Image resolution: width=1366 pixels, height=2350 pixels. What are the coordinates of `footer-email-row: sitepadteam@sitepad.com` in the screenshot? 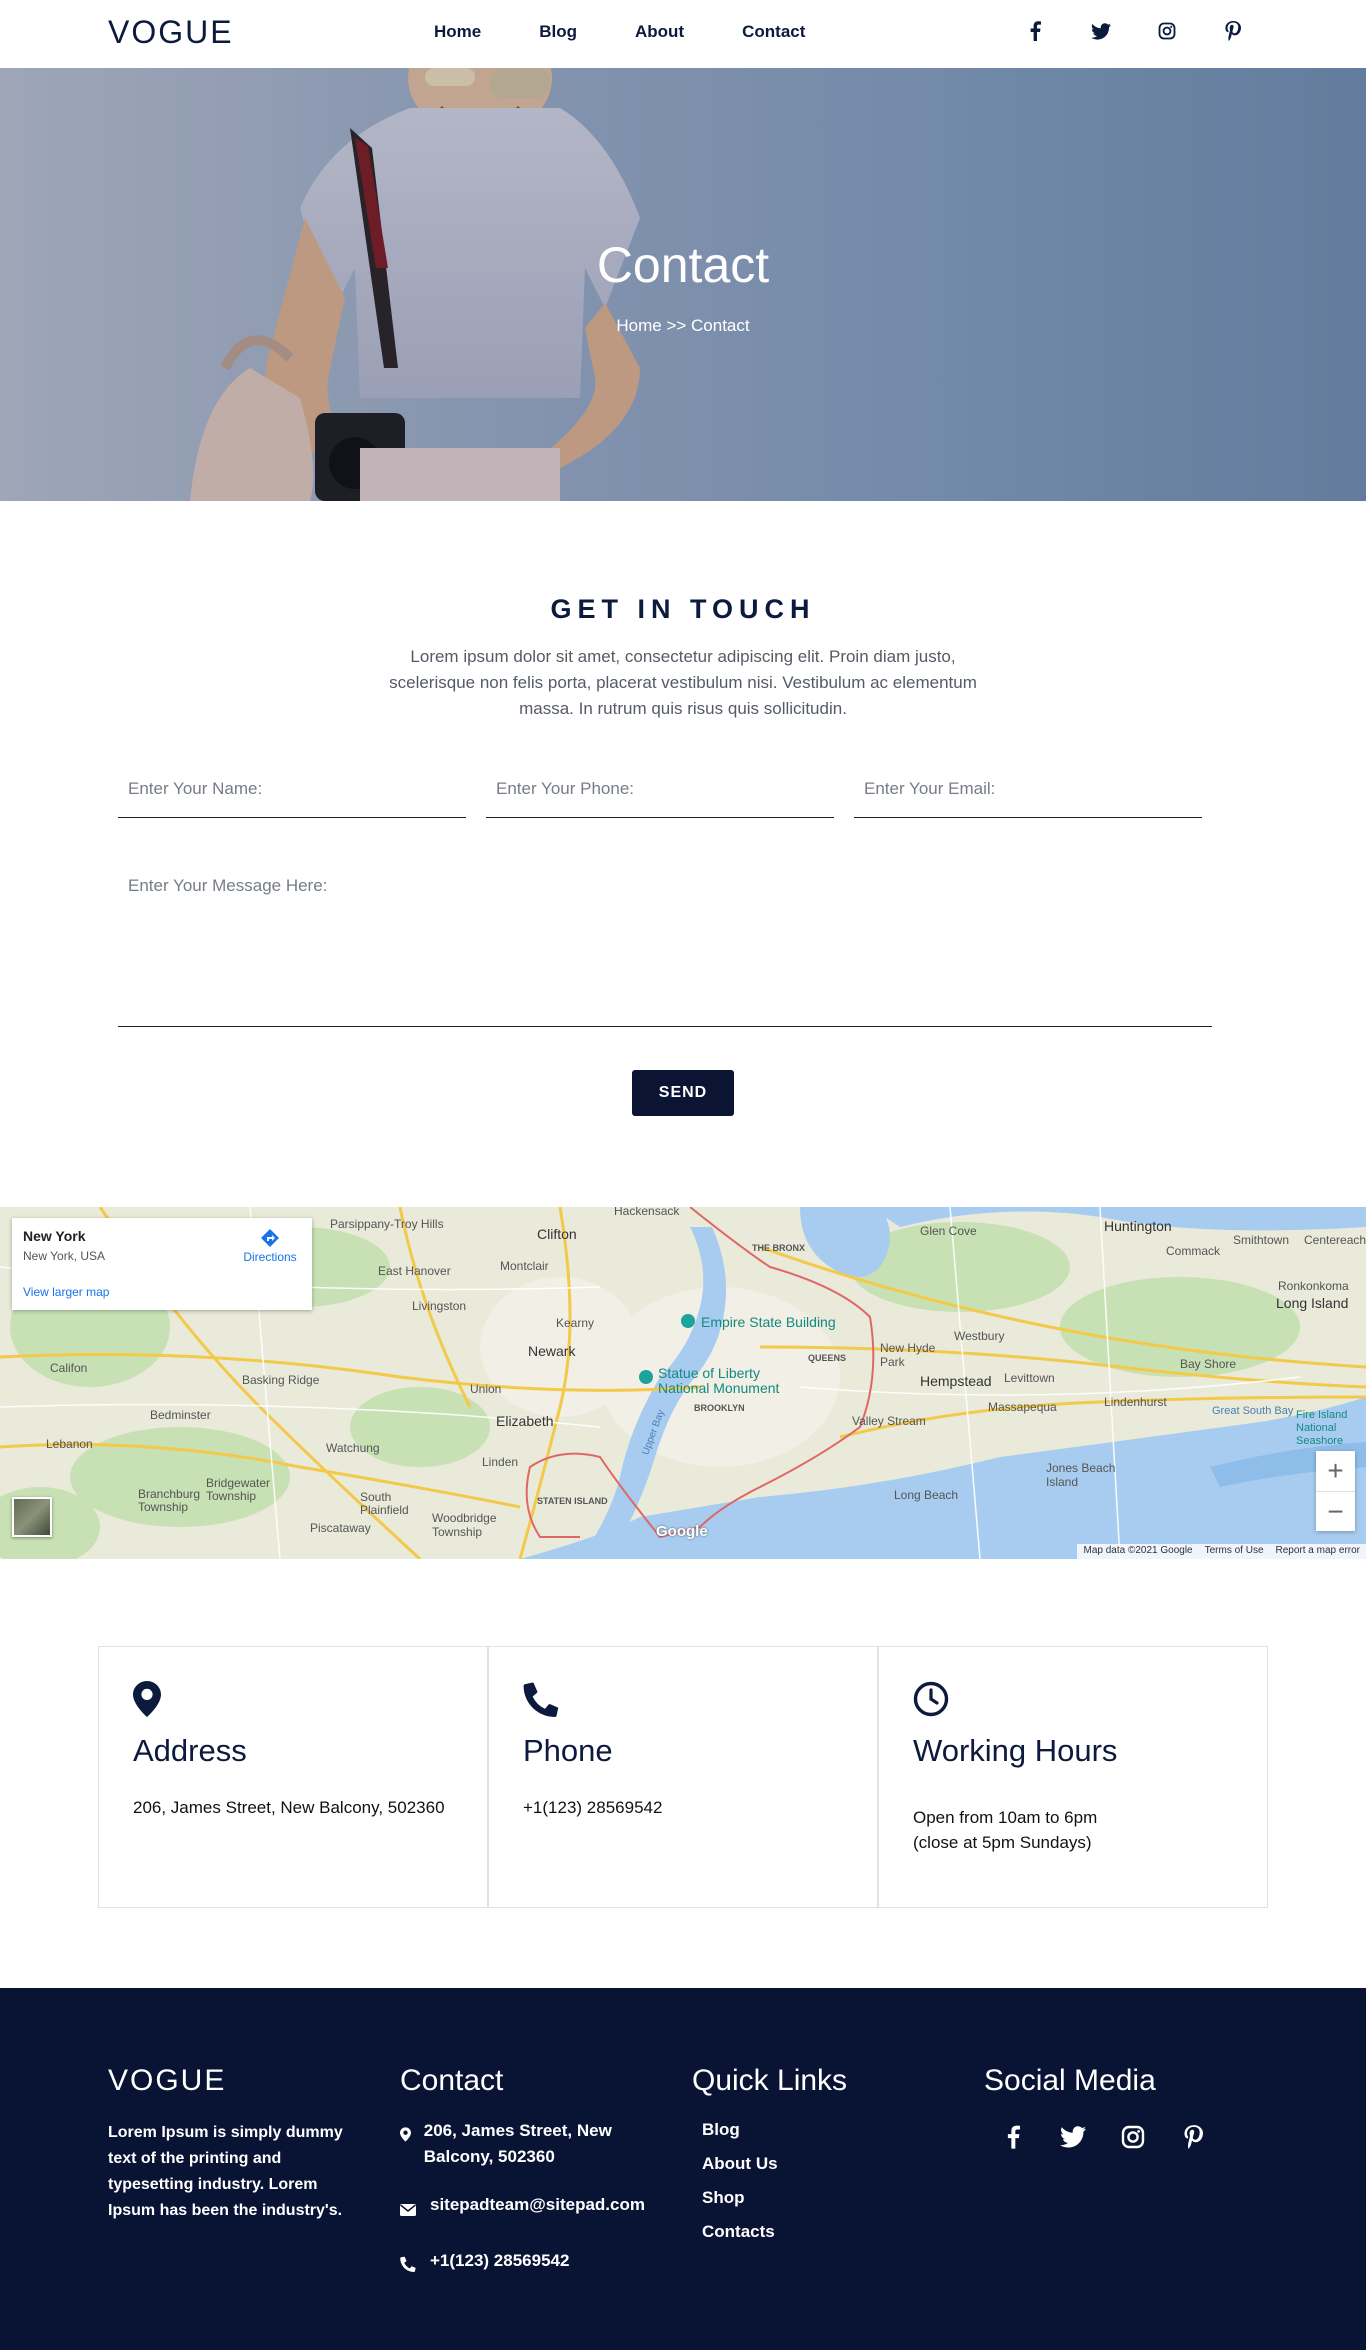 It's located at (540, 2208).